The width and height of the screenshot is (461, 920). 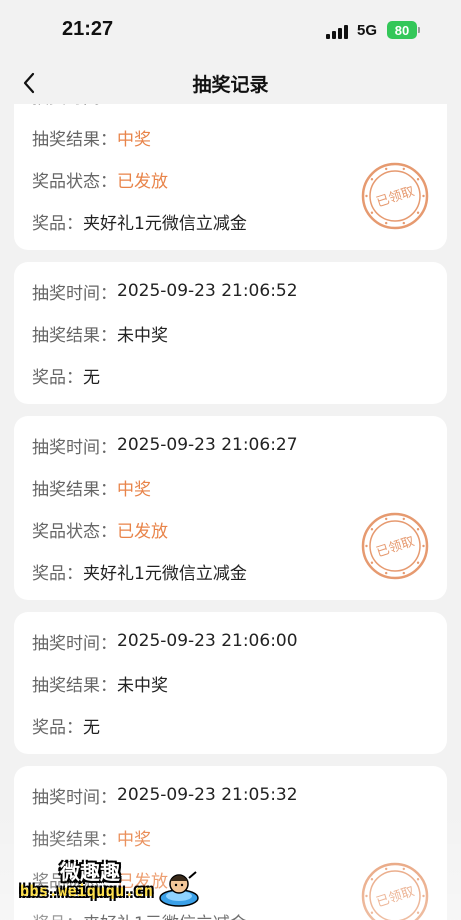 I want to click on draw-time: 抽奖时间： 2025-09-23 21:05:32, so click(x=230, y=795).